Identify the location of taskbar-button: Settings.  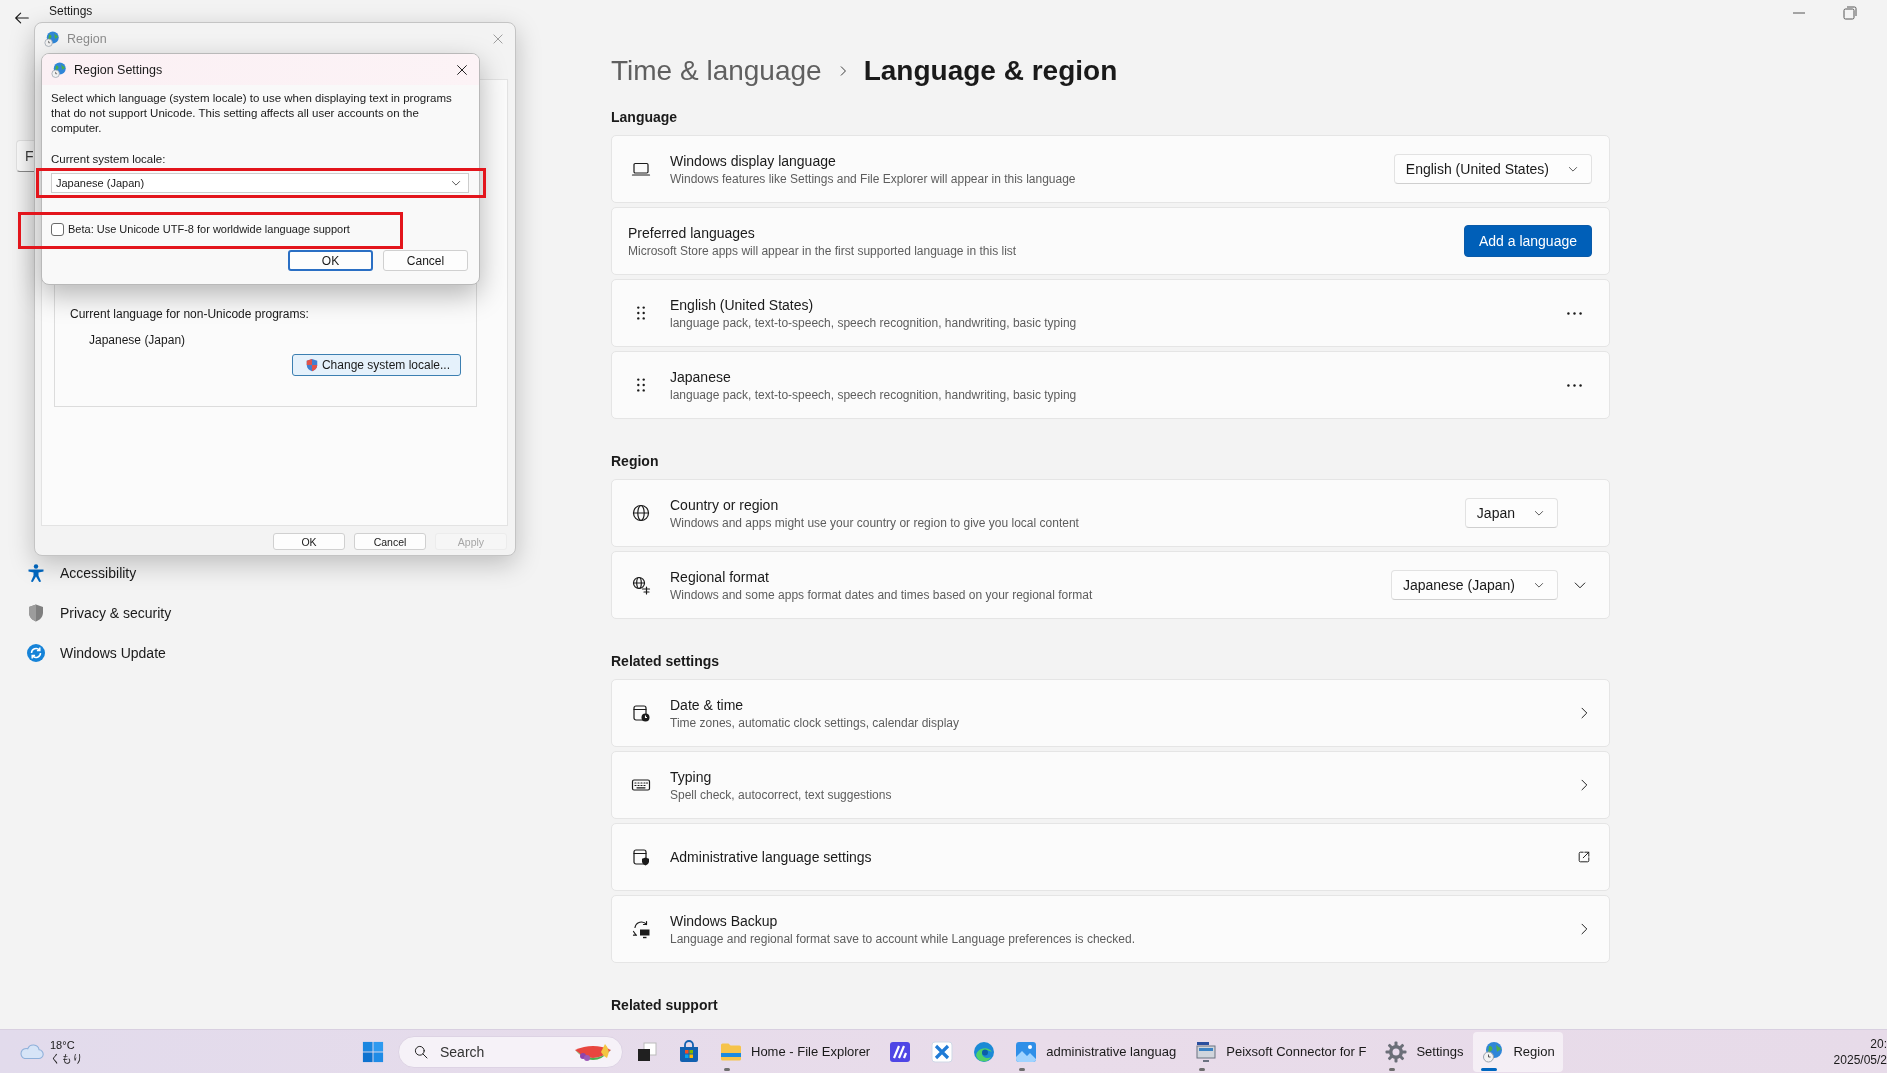
(1424, 1051).